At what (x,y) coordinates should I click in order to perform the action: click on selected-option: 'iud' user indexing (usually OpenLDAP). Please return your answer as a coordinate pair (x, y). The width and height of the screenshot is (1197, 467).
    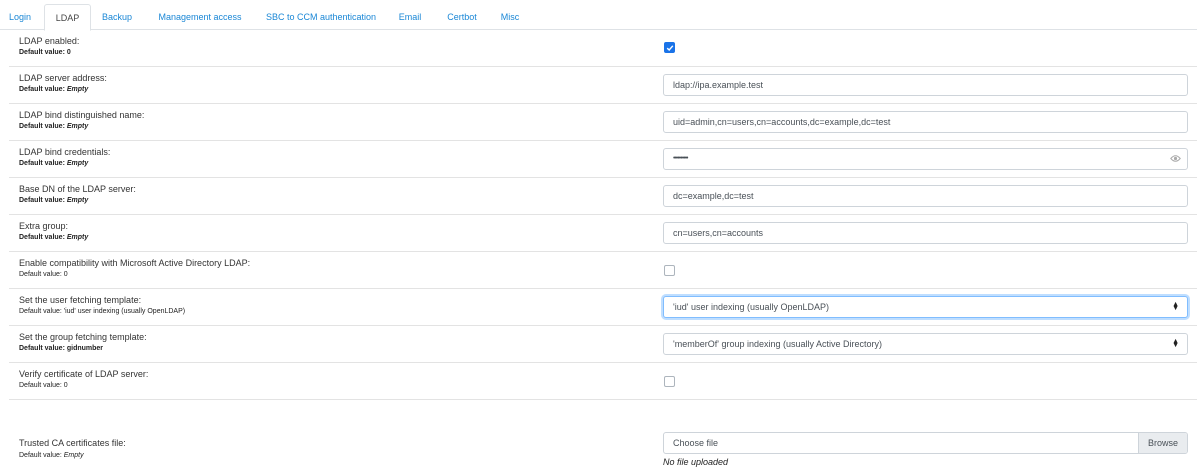
    Looking at the image, I should click on (751, 307).